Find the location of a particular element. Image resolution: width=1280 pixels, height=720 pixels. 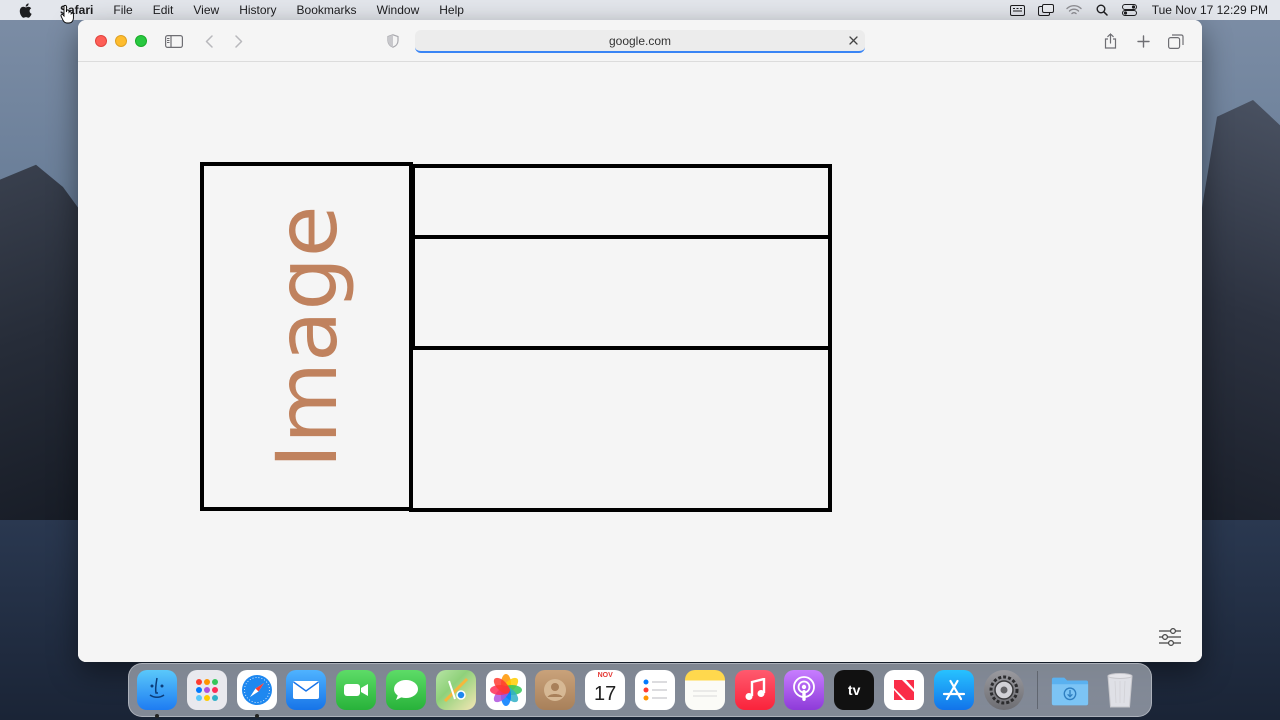

tv-icon: tv is located at coordinates (854, 690).